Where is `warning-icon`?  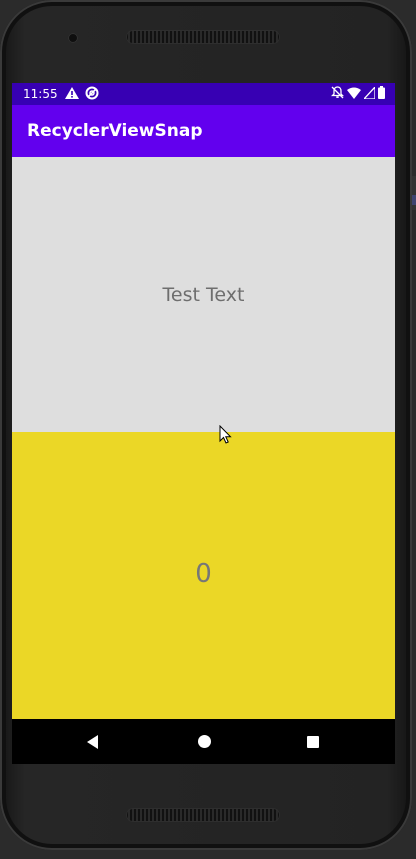
warning-icon is located at coordinates (72, 94).